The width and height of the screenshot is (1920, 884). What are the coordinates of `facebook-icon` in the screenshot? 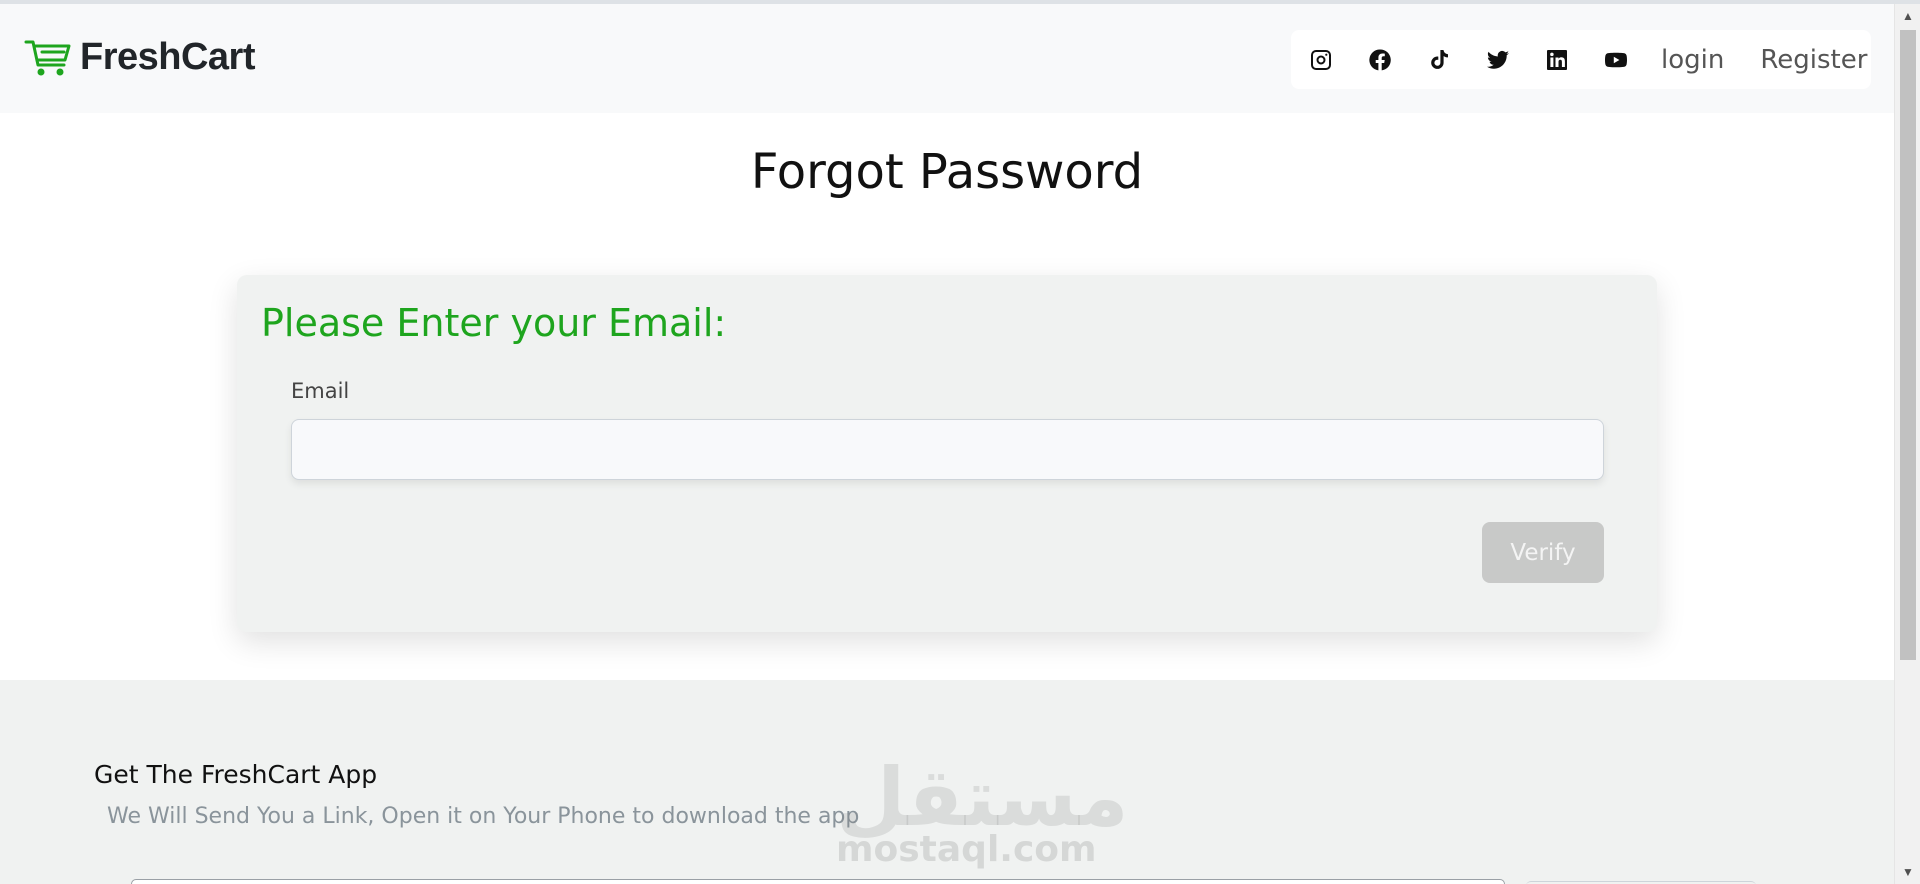 It's located at (1380, 60).